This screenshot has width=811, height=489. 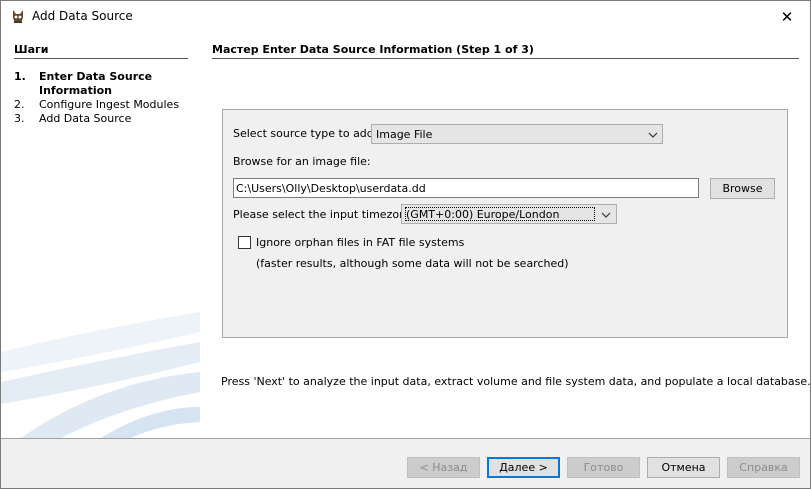 I want to click on timezone-dropdown: (GMT+0:00) Europe/London, so click(x=509, y=214).